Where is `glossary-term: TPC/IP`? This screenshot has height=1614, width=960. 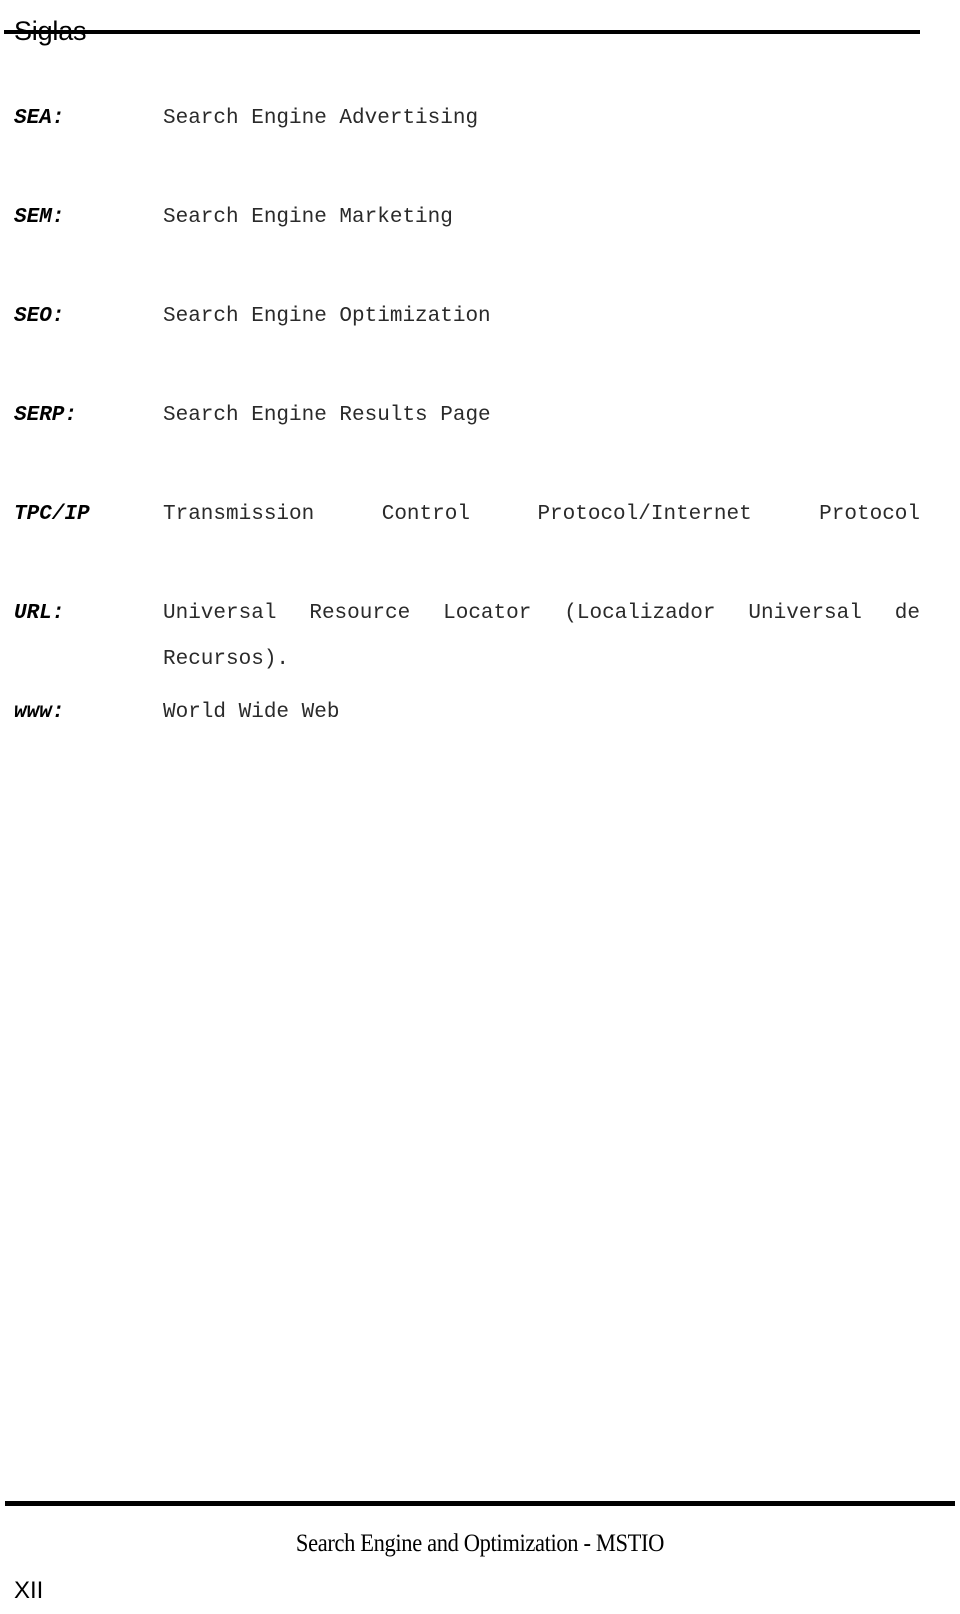
glossary-term: TPC/IP is located at coordinates (52, 514).